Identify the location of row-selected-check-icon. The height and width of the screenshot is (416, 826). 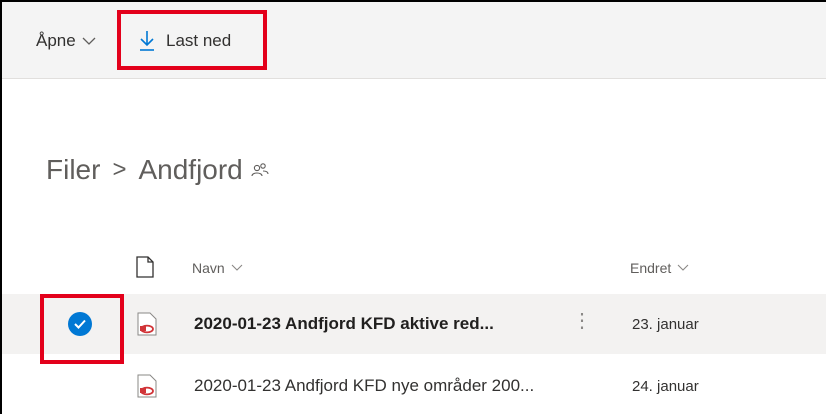
(80, 324).